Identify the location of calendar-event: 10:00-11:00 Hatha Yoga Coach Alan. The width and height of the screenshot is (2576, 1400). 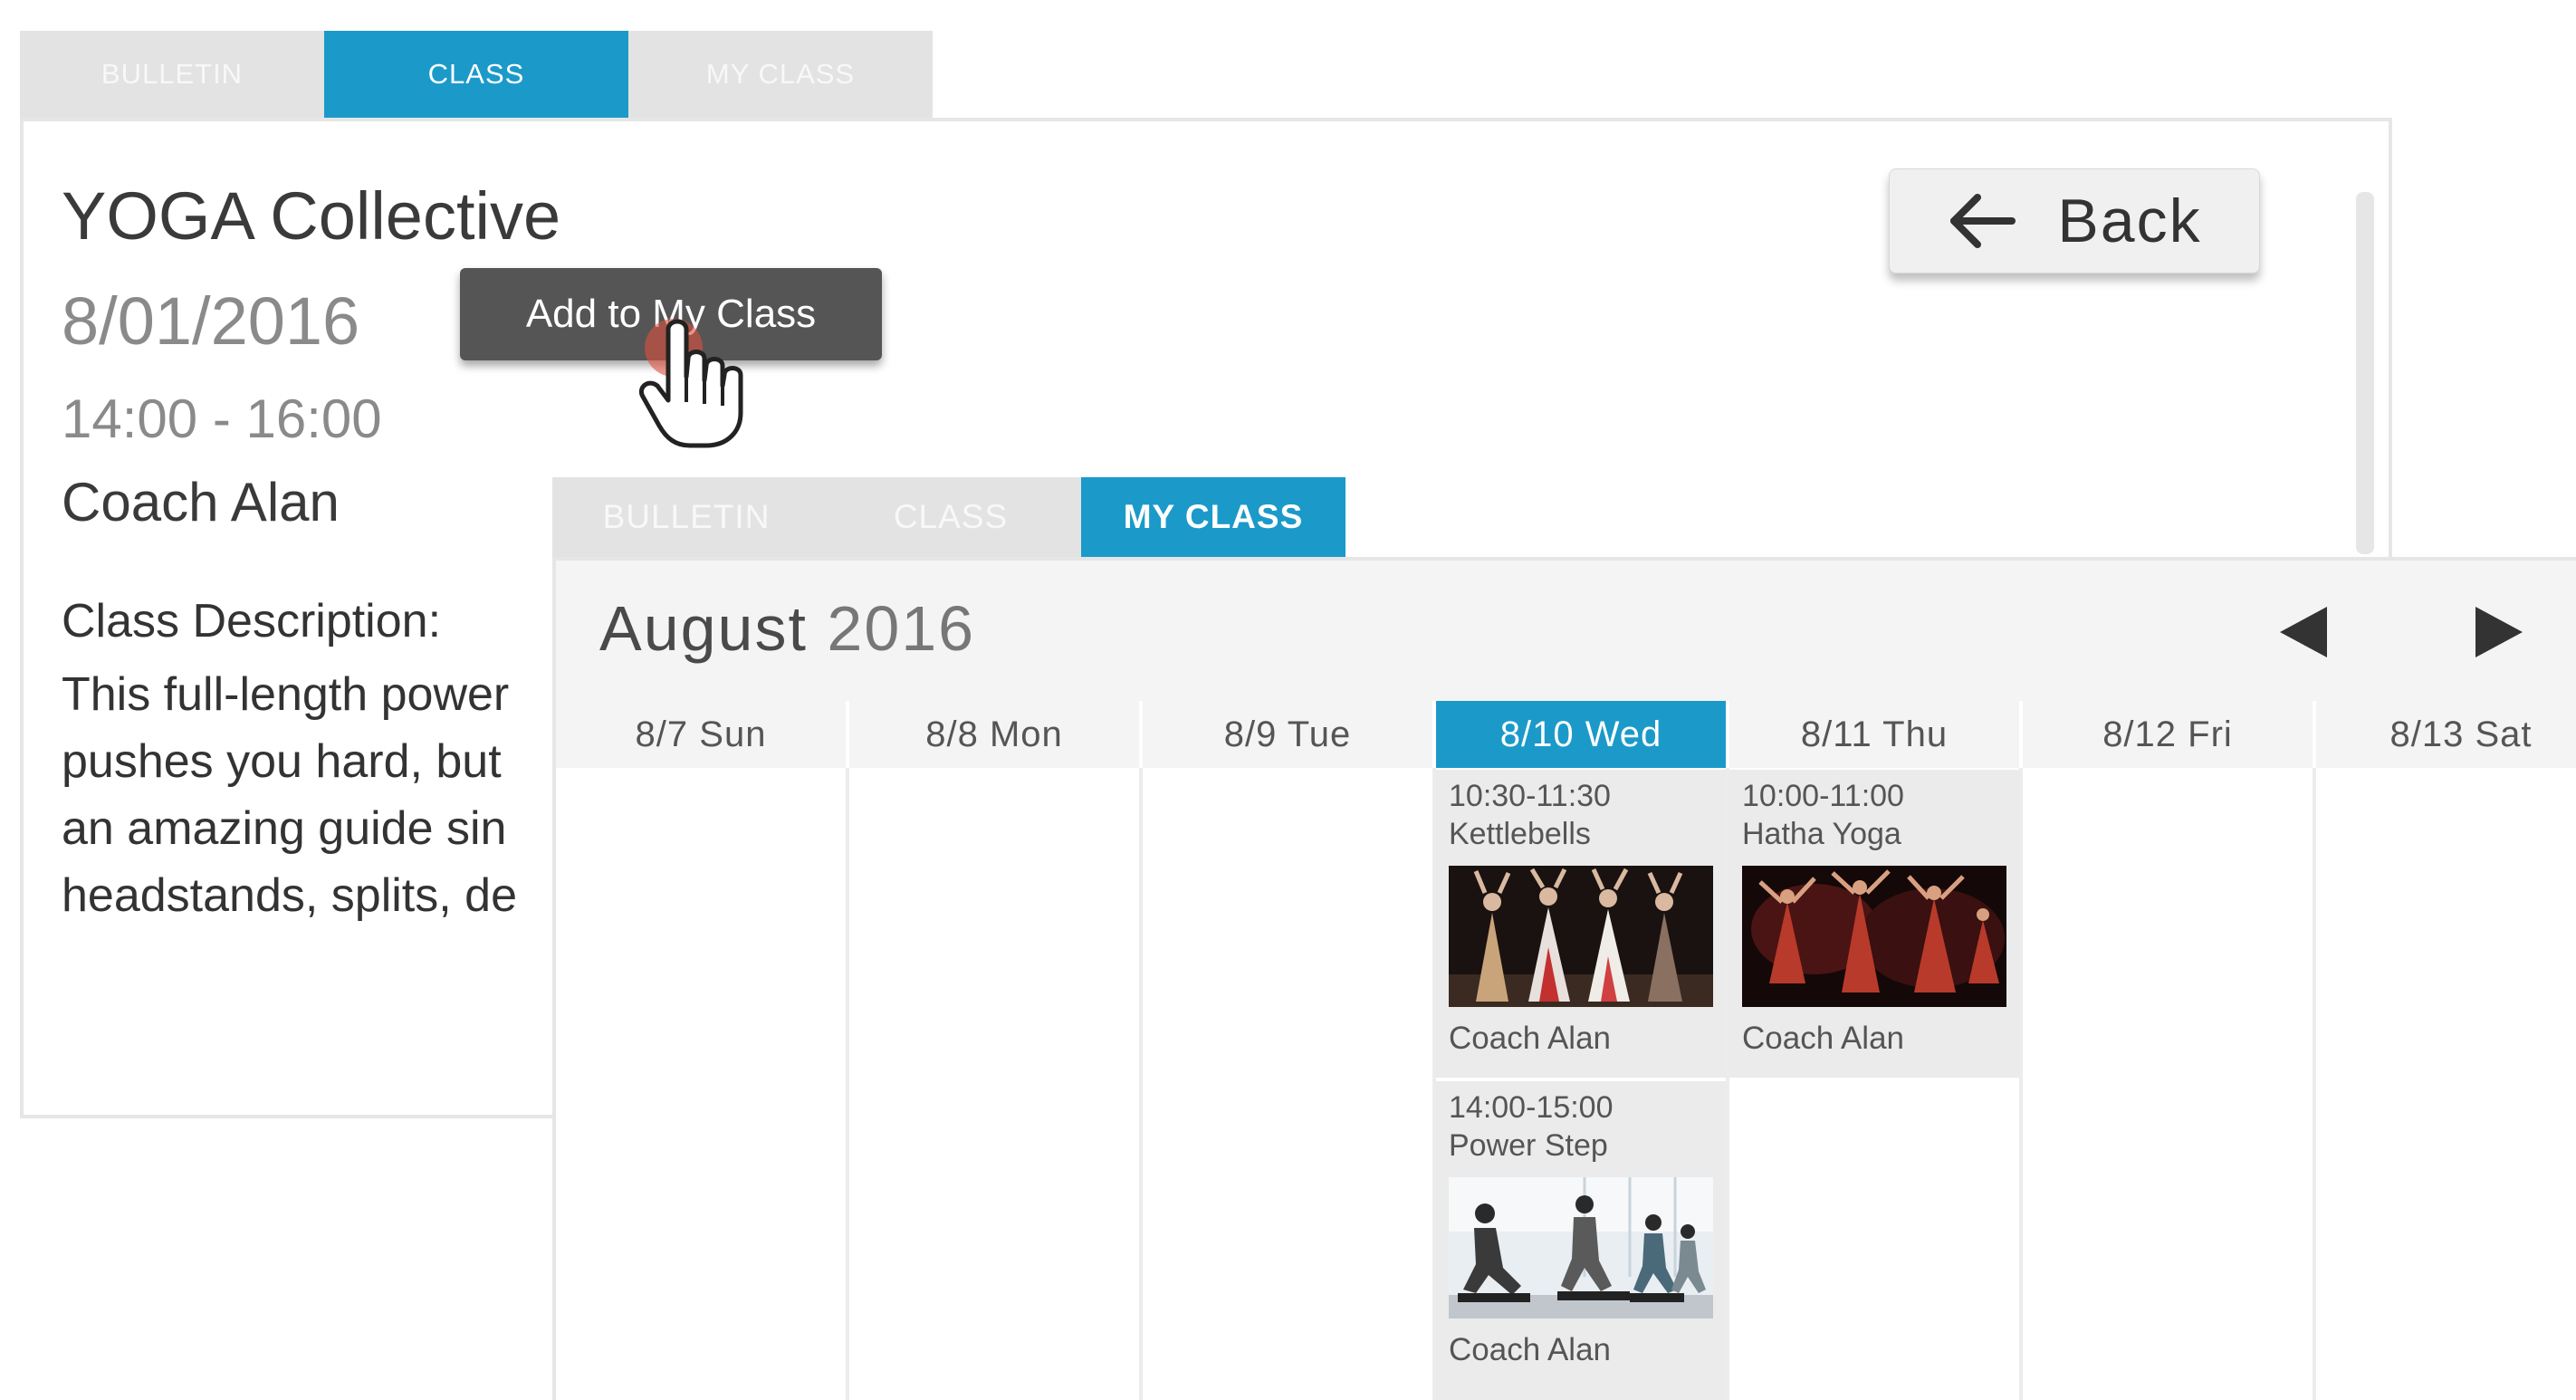
(1874, 924).